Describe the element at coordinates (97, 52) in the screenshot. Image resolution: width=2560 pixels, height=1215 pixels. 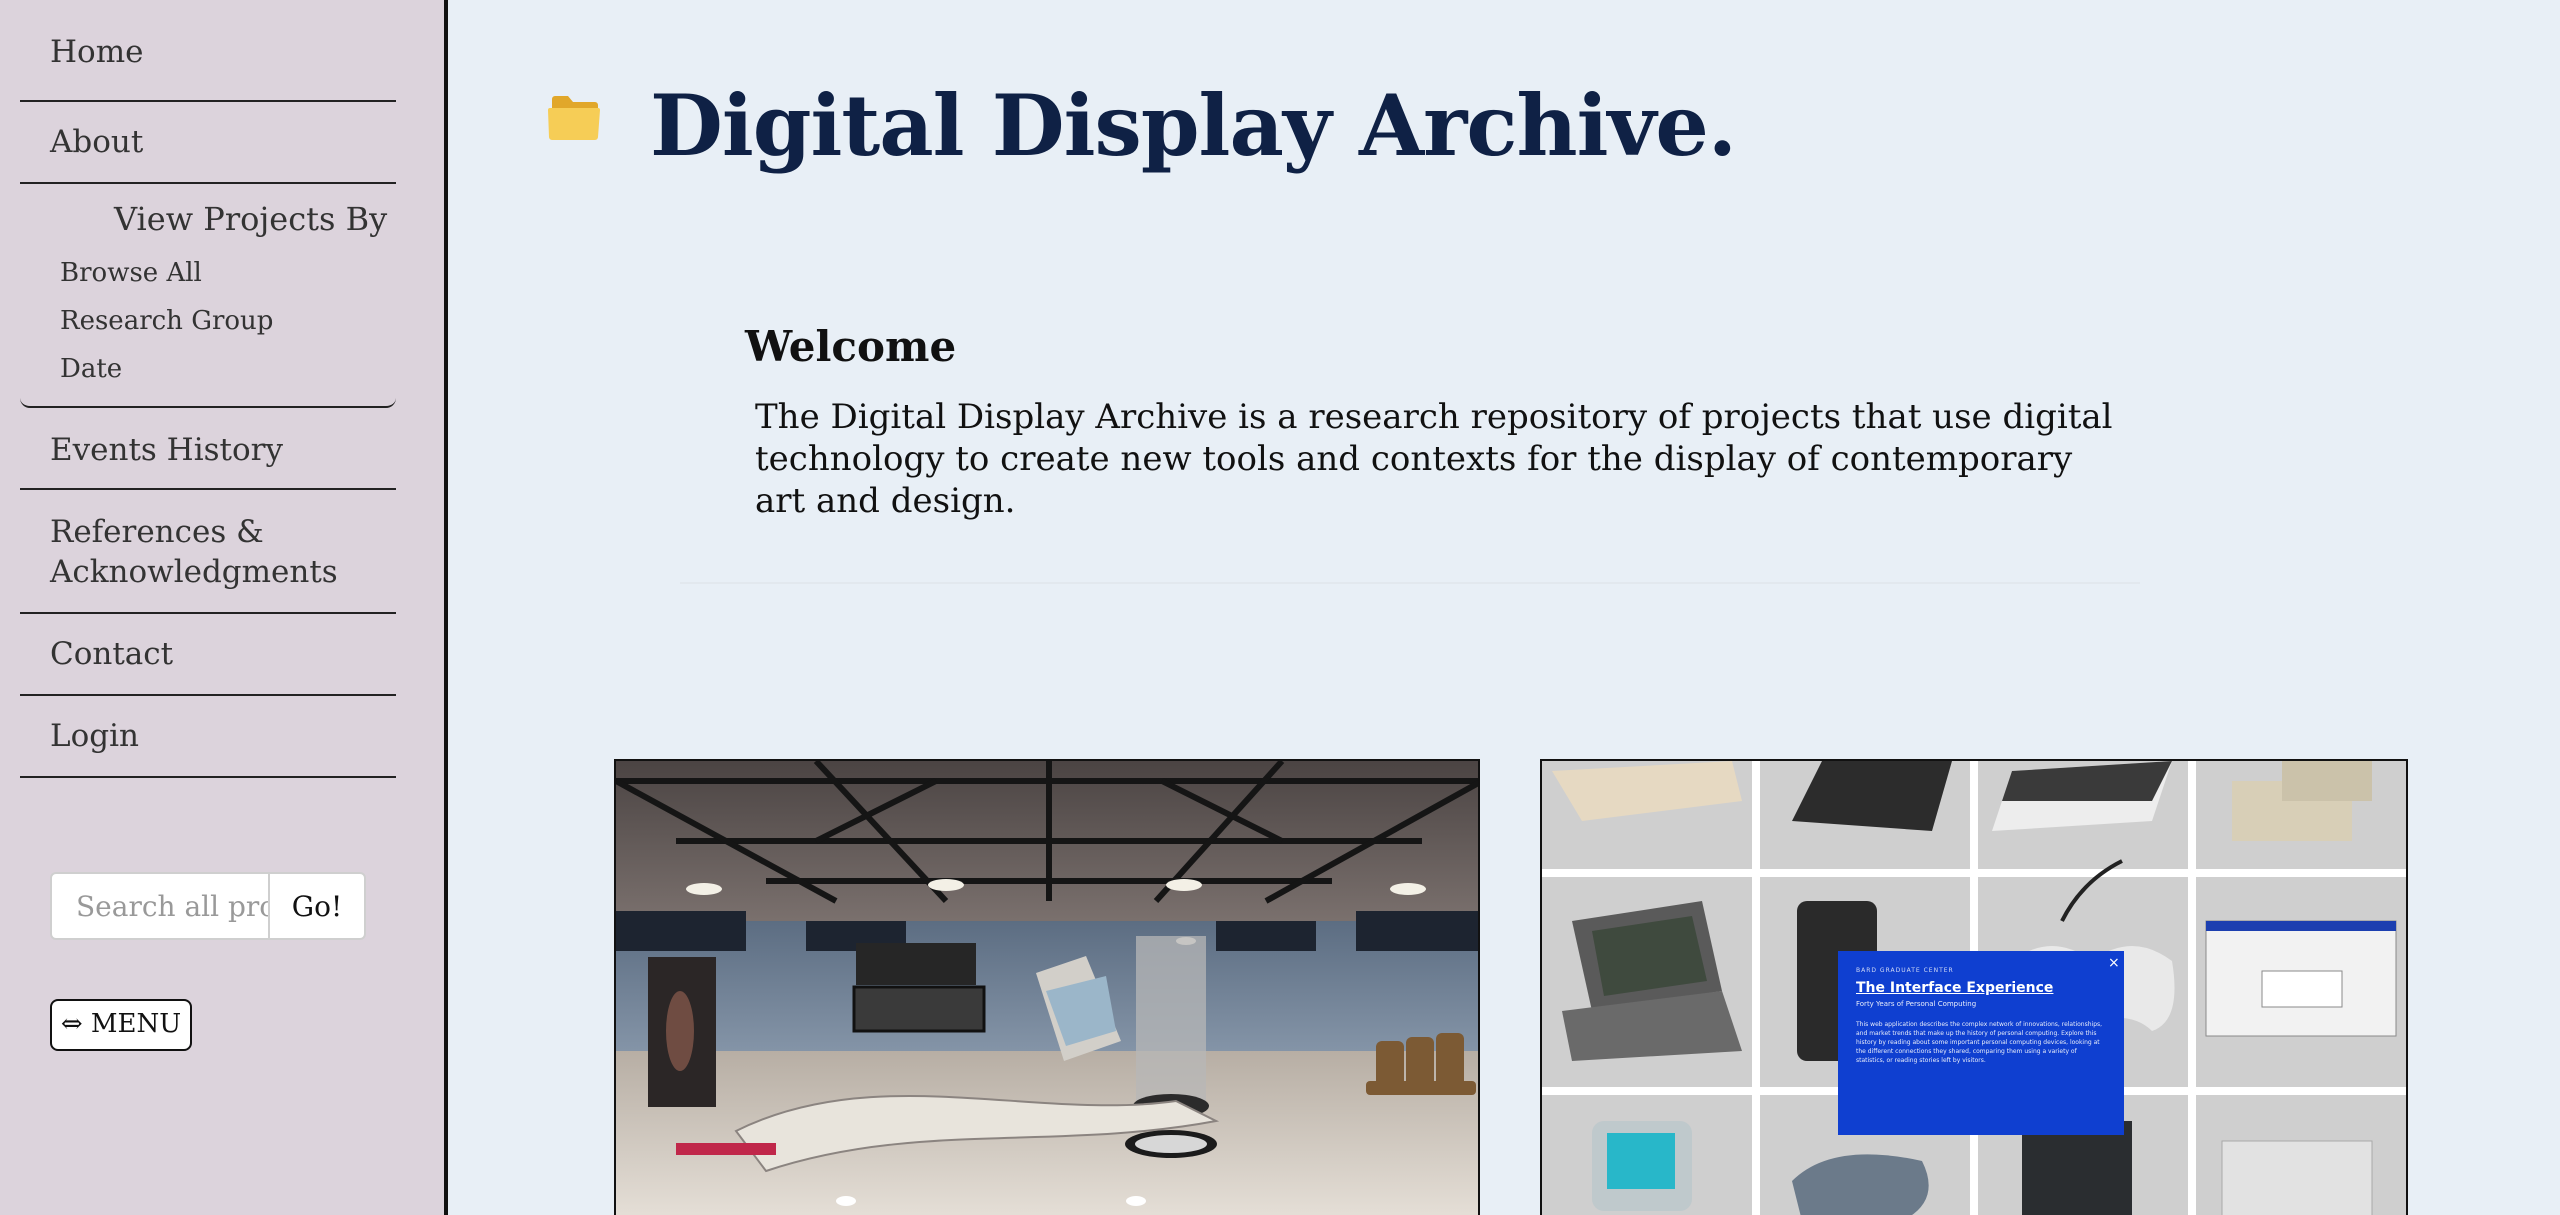
I see `nav-home-label: Home` at that location.